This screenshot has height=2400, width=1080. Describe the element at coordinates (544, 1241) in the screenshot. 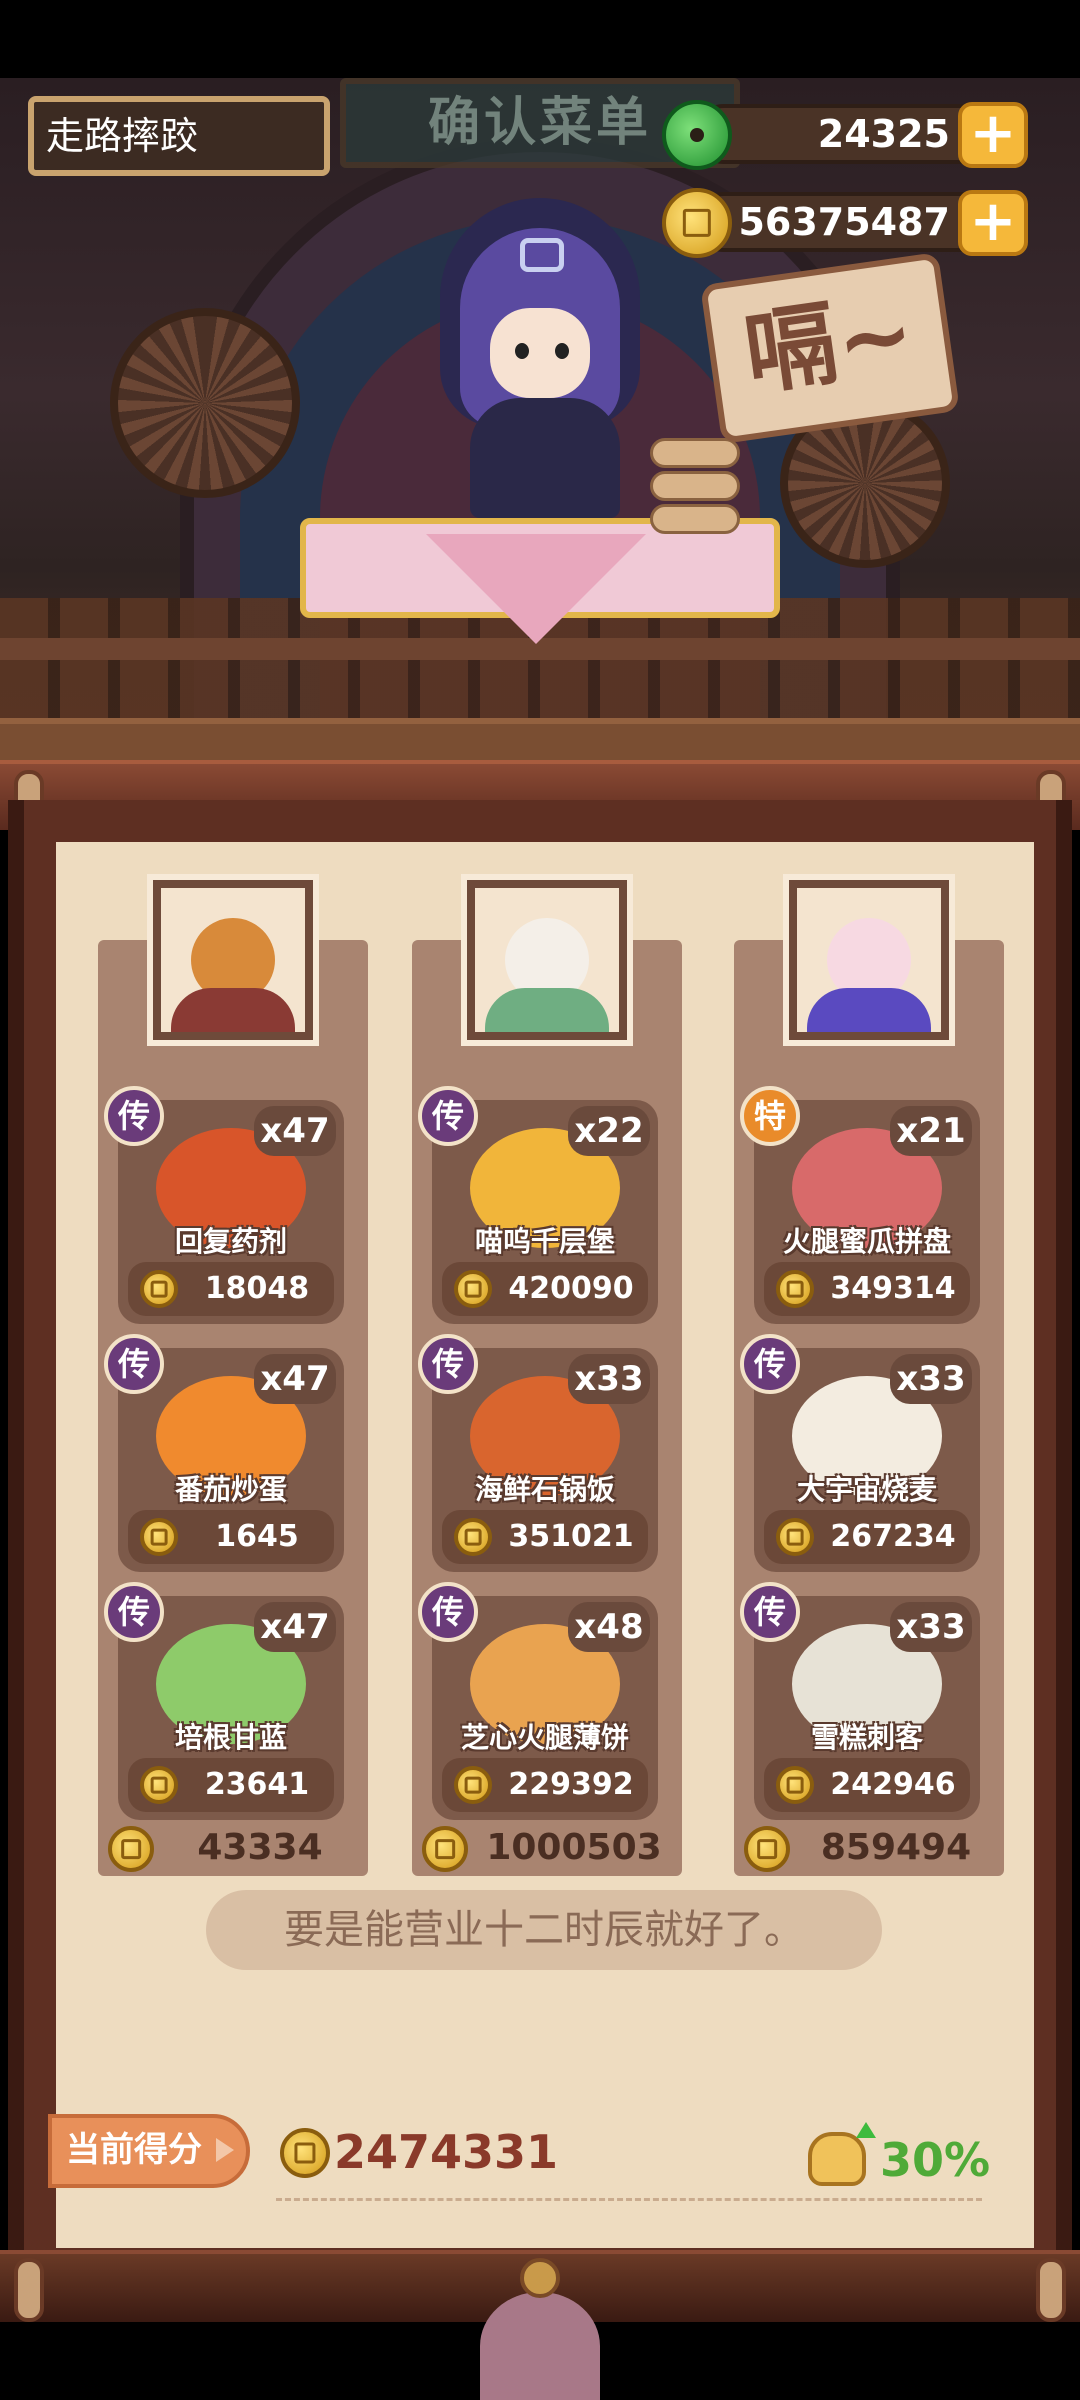

I see `dish-name: 喵呜千层堡` at that location.